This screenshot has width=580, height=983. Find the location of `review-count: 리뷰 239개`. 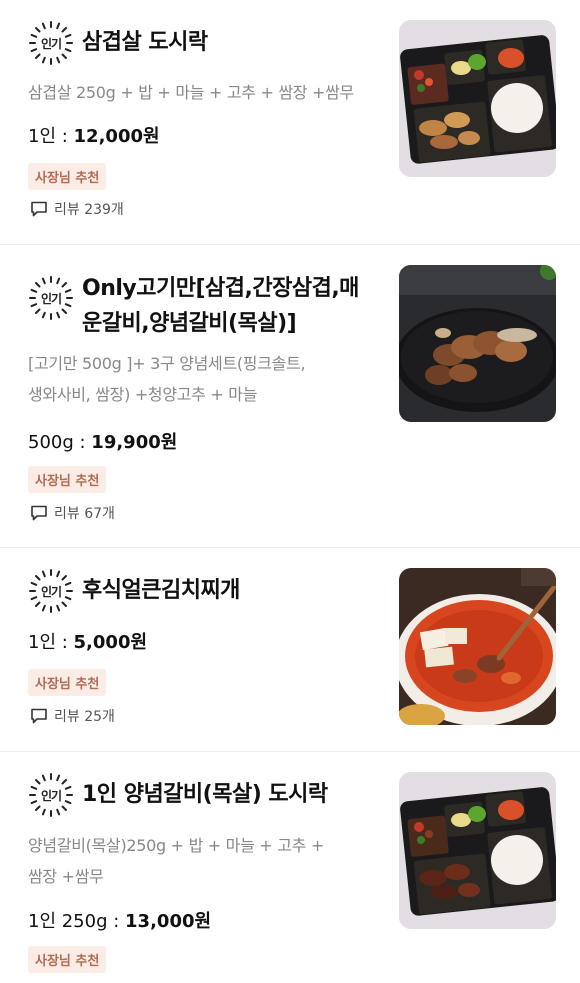

review-count: 리뷰 239개 is located at coordinates (77, 209).